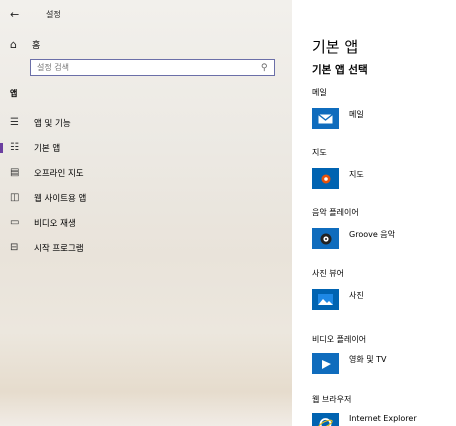  I want to click on photos-icon, so click(325, 299).